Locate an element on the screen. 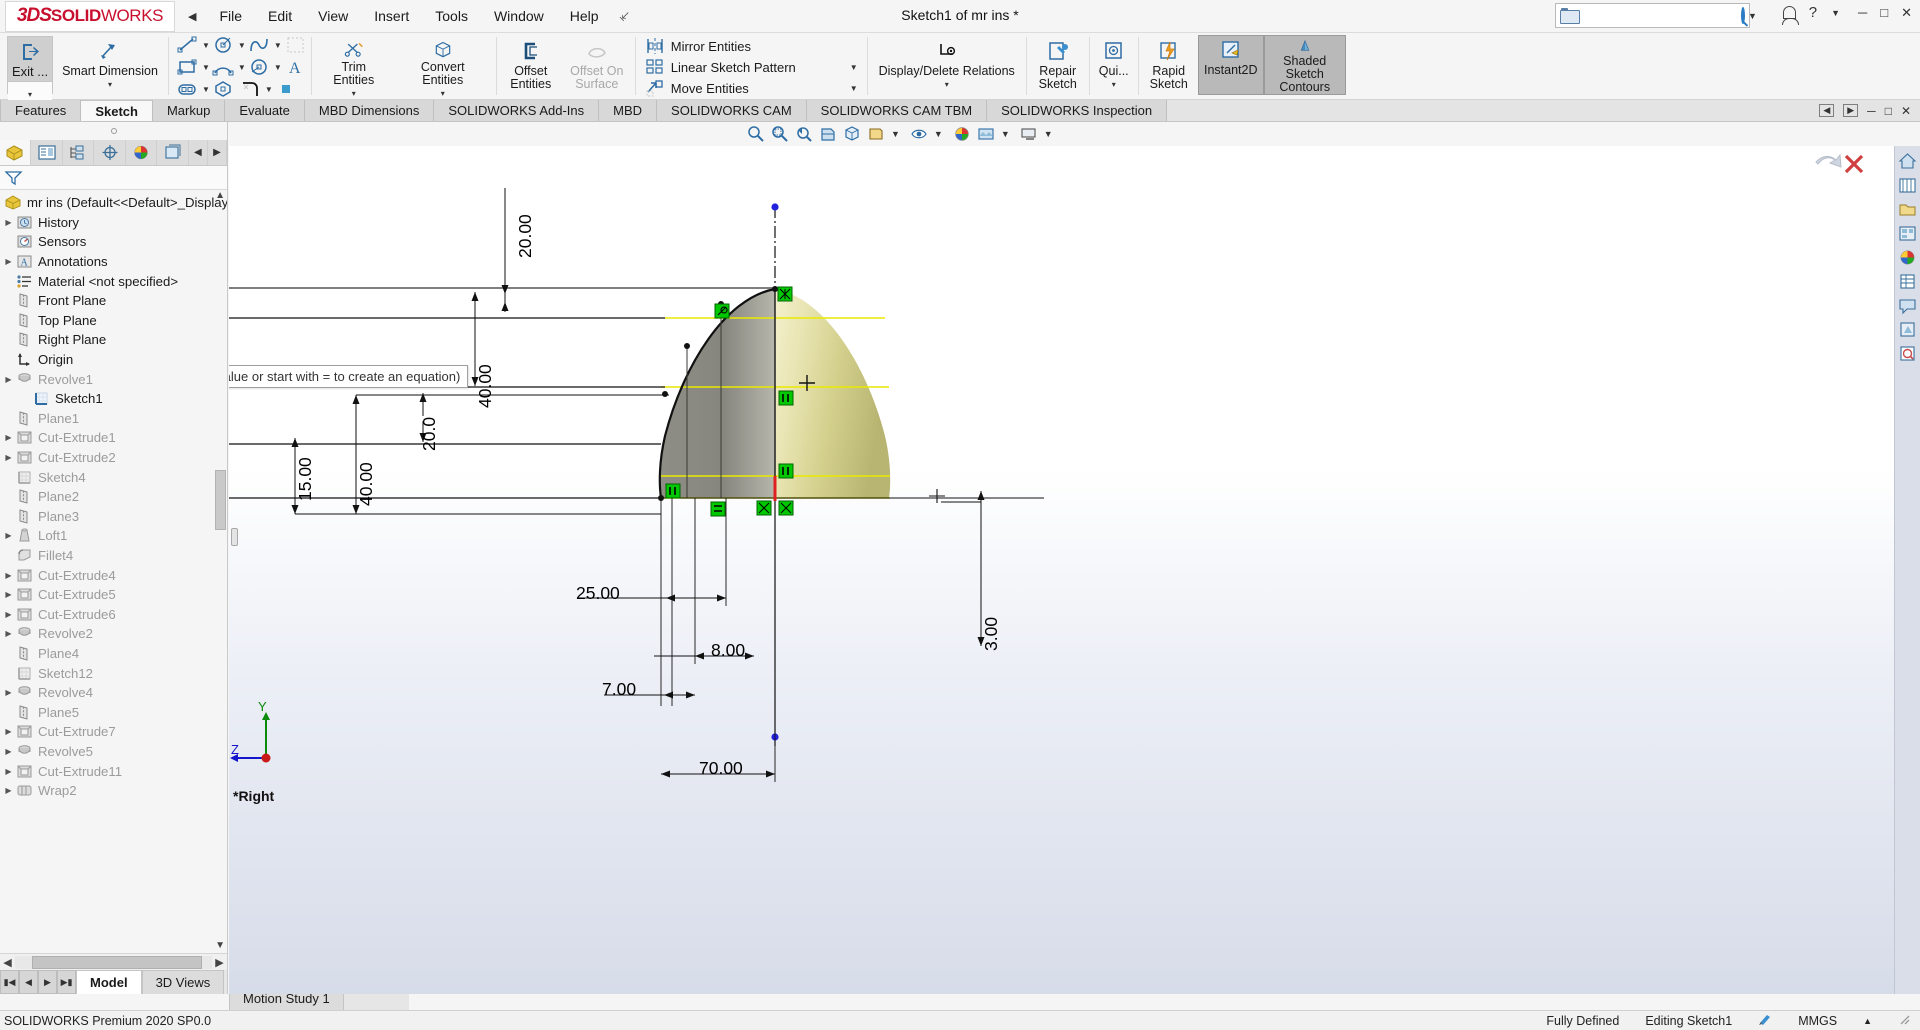 The height and width of the screenshot is (1030, 1920). tree-filter-bar is located at coordinates (113, 178).